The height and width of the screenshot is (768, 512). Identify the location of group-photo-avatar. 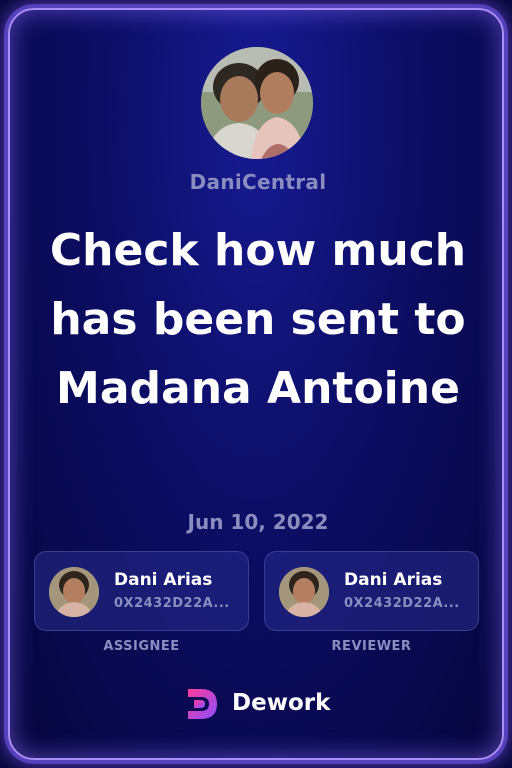
(257, 103).